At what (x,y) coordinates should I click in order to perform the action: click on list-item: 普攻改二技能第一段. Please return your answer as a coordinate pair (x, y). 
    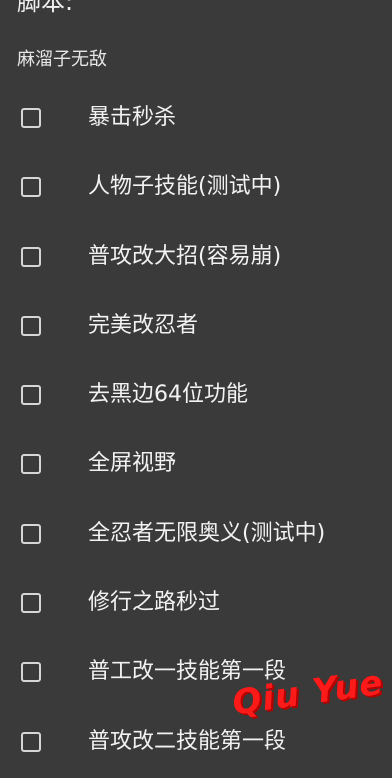
    Looking at the image, I should click on (196, 743).